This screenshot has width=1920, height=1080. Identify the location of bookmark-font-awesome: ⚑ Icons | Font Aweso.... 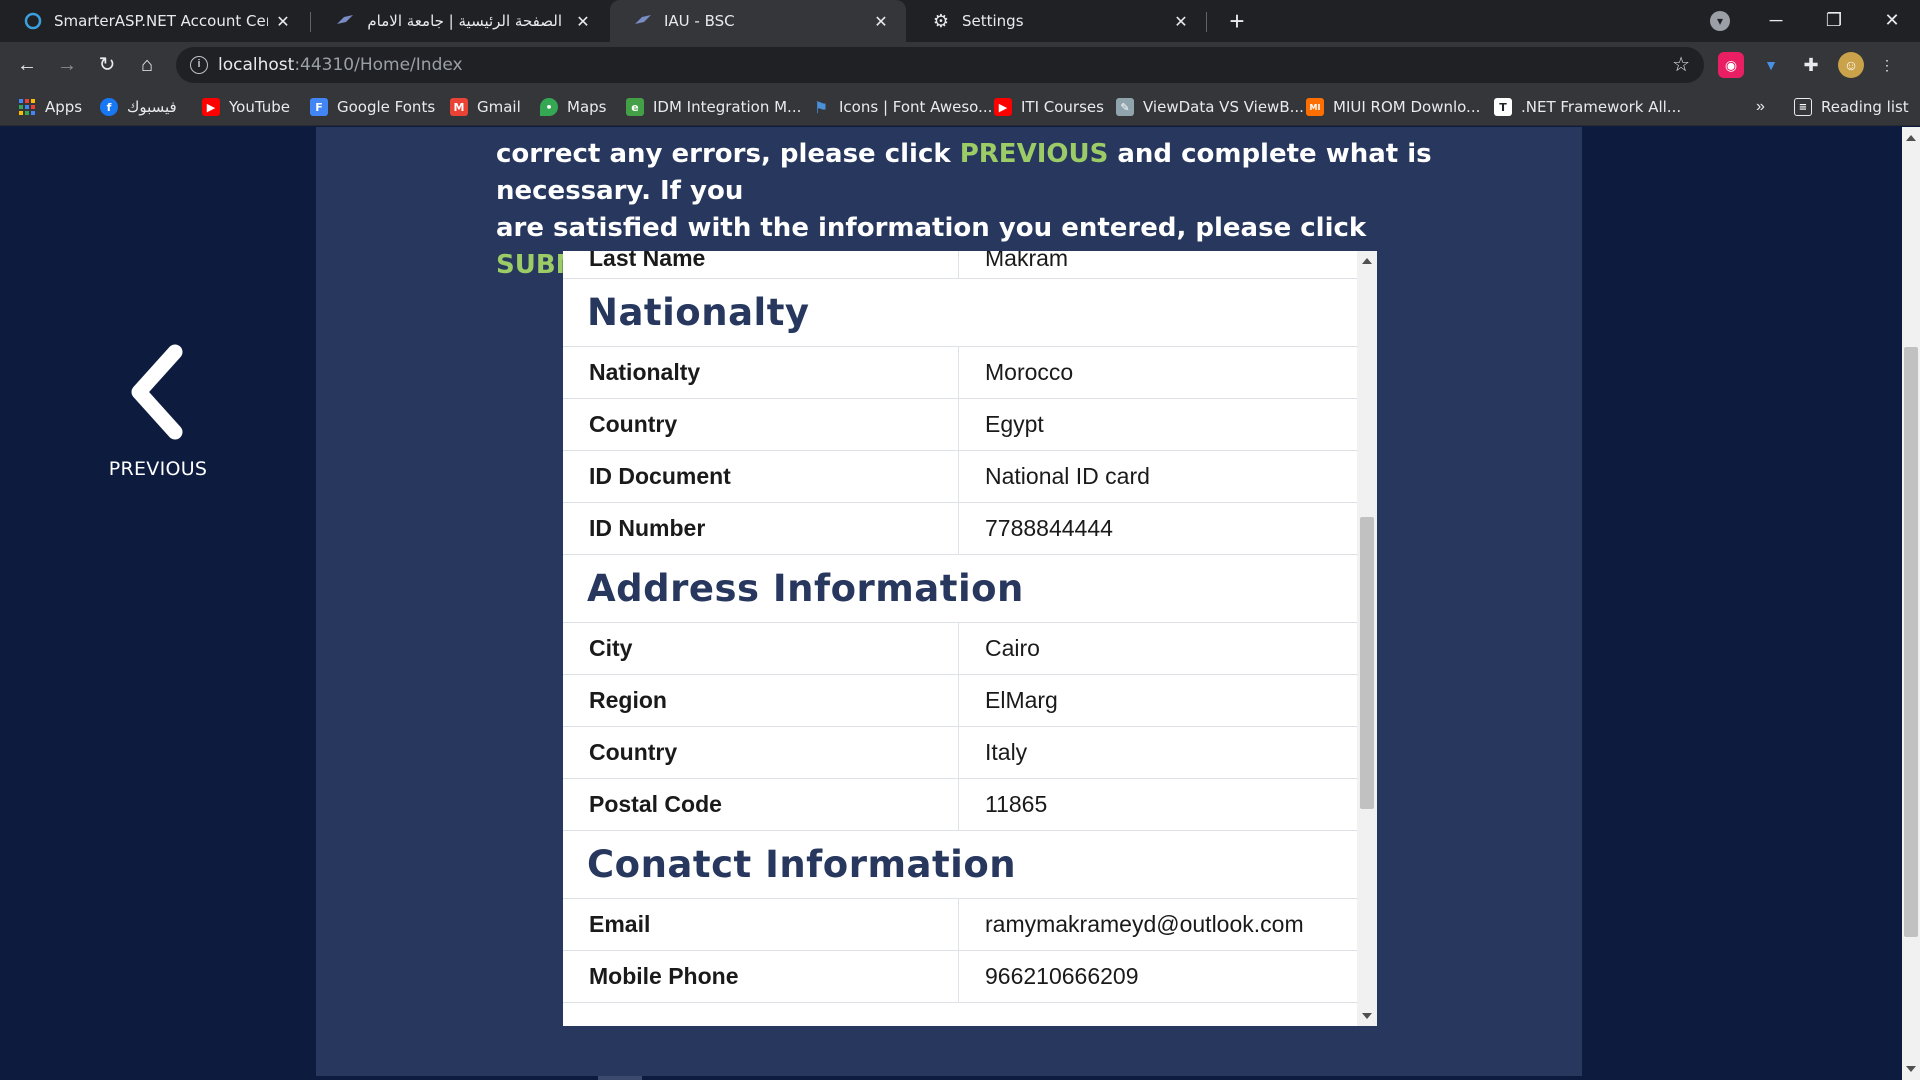
(902, 107).